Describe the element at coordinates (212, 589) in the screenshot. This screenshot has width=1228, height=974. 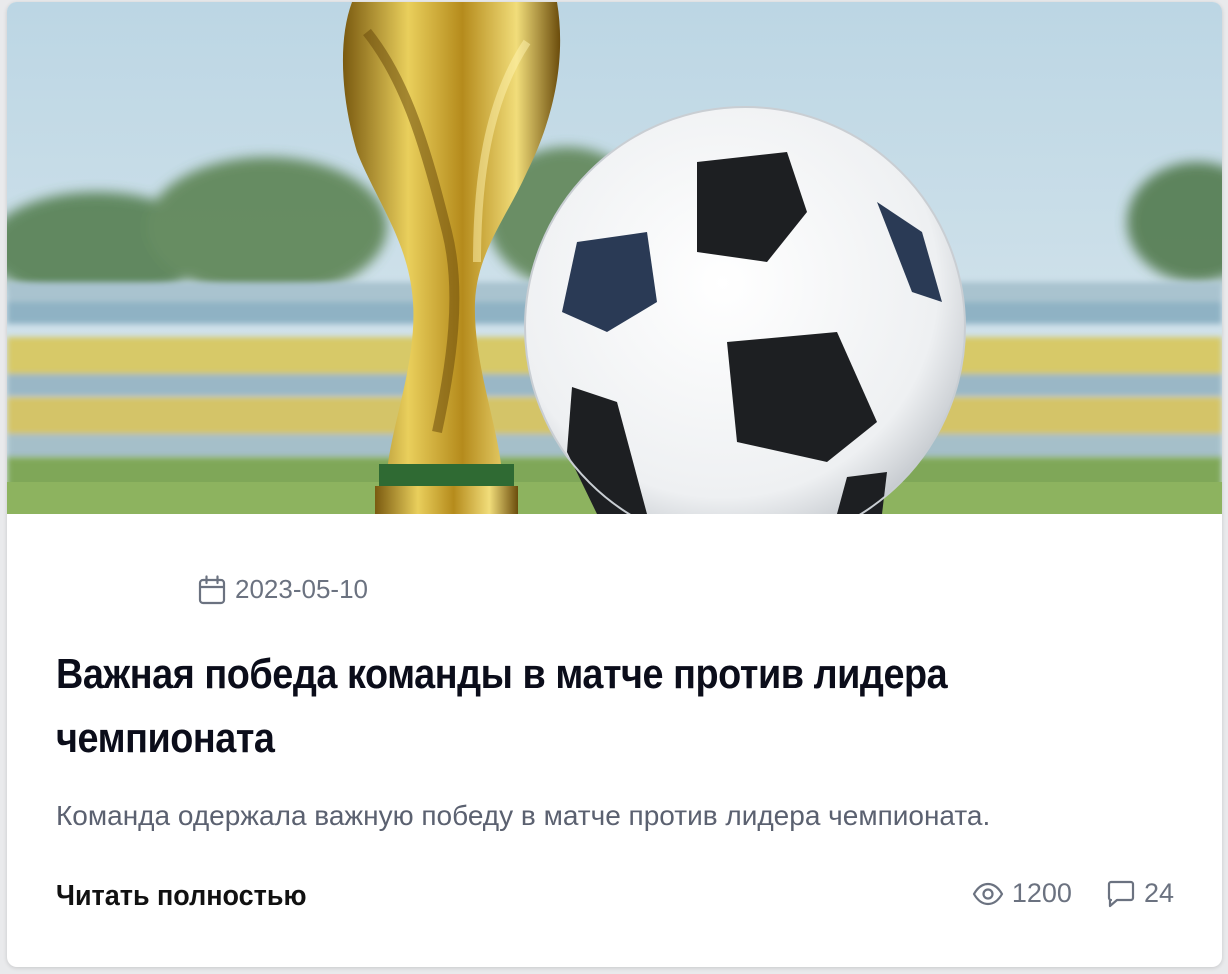
I see `calendar-icon` at that location.